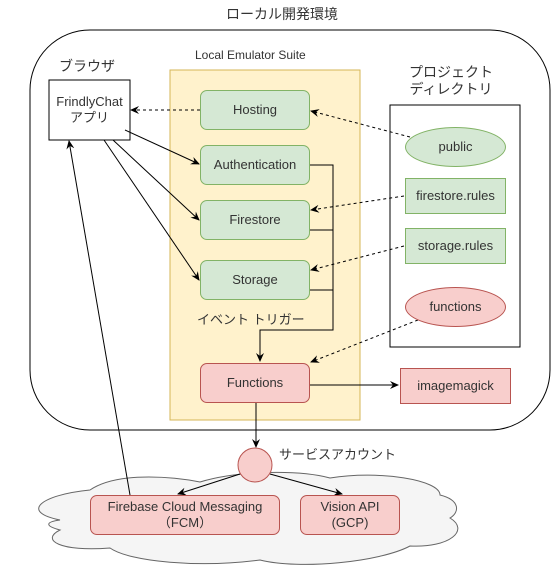 The height and width of the screenshot is (571, 551). Describe the element at coordinates (89, 101) in the screenshot. I see `app-name: FrindlyChat` at that location.